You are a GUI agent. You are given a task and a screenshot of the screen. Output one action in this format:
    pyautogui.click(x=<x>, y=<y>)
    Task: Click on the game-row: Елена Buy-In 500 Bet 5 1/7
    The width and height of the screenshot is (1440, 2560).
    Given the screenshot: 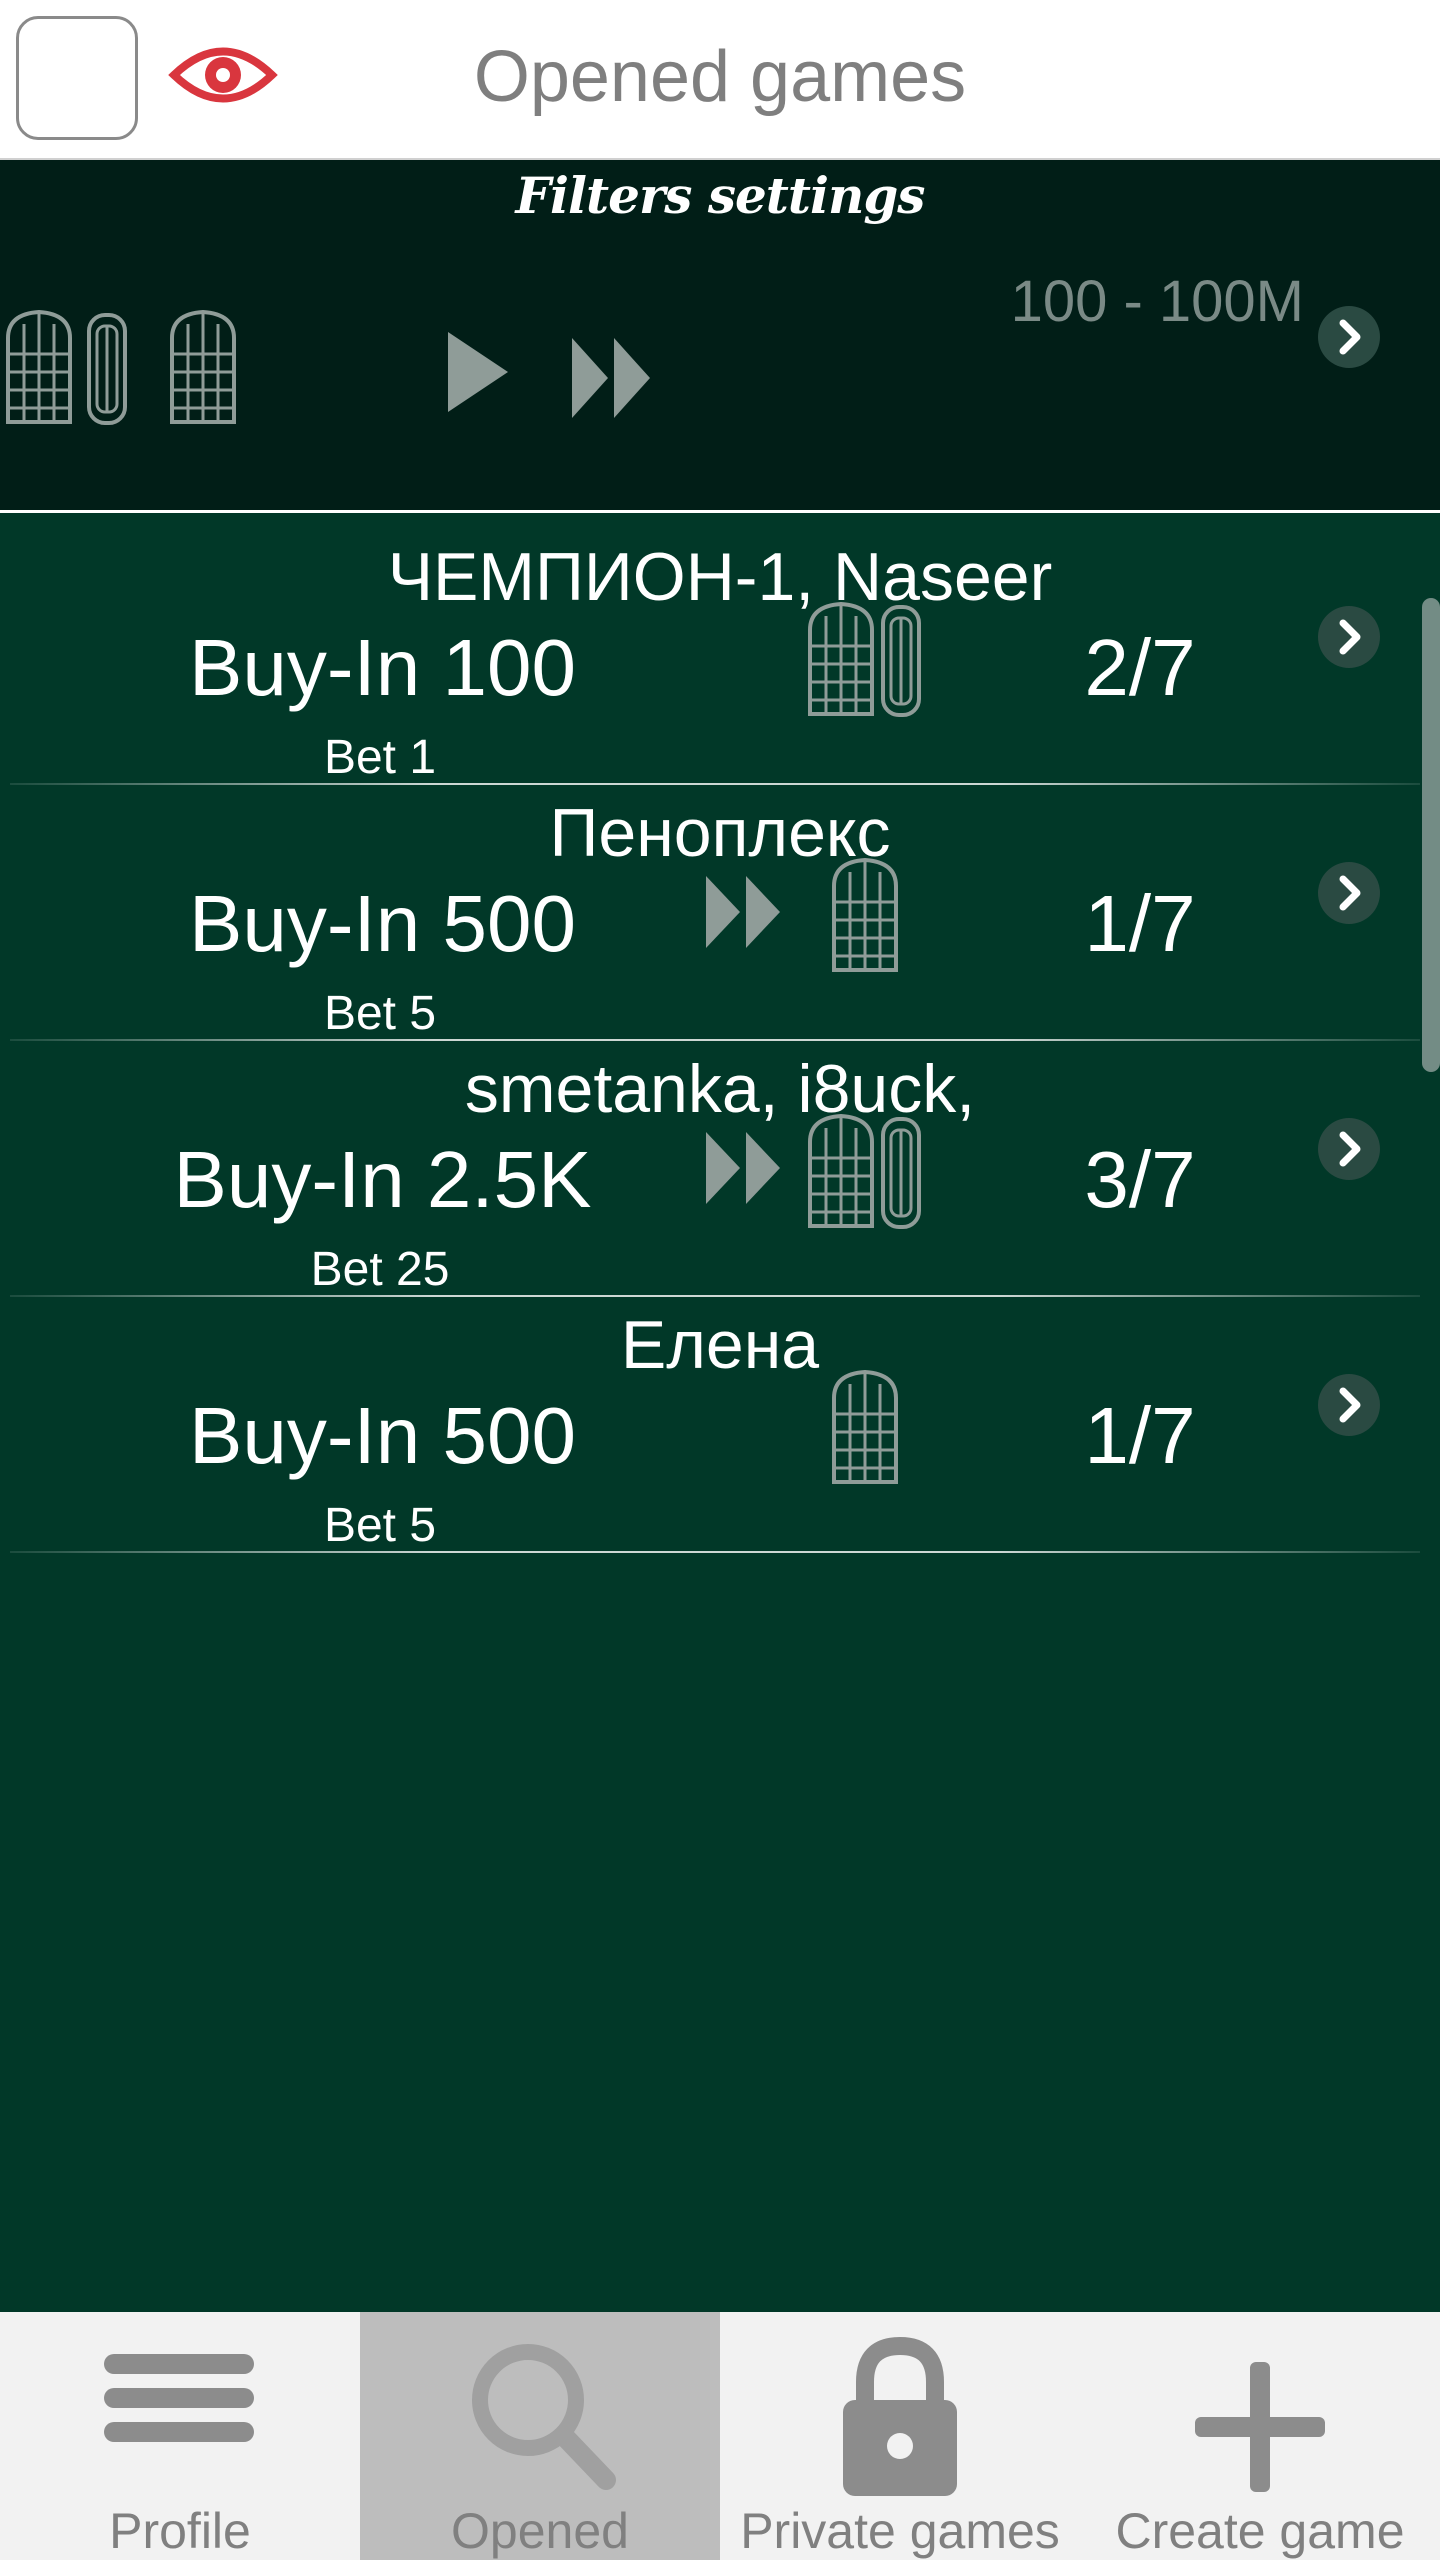 What is the action you would take?
    pyautogui.click(x=710, y=1425)
    